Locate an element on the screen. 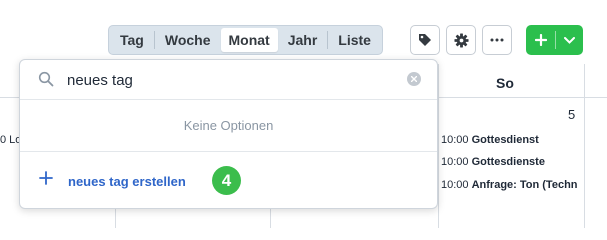 The height and width of the screenshot is (240, 607). add-event-button is located at coordinates (540, 40).